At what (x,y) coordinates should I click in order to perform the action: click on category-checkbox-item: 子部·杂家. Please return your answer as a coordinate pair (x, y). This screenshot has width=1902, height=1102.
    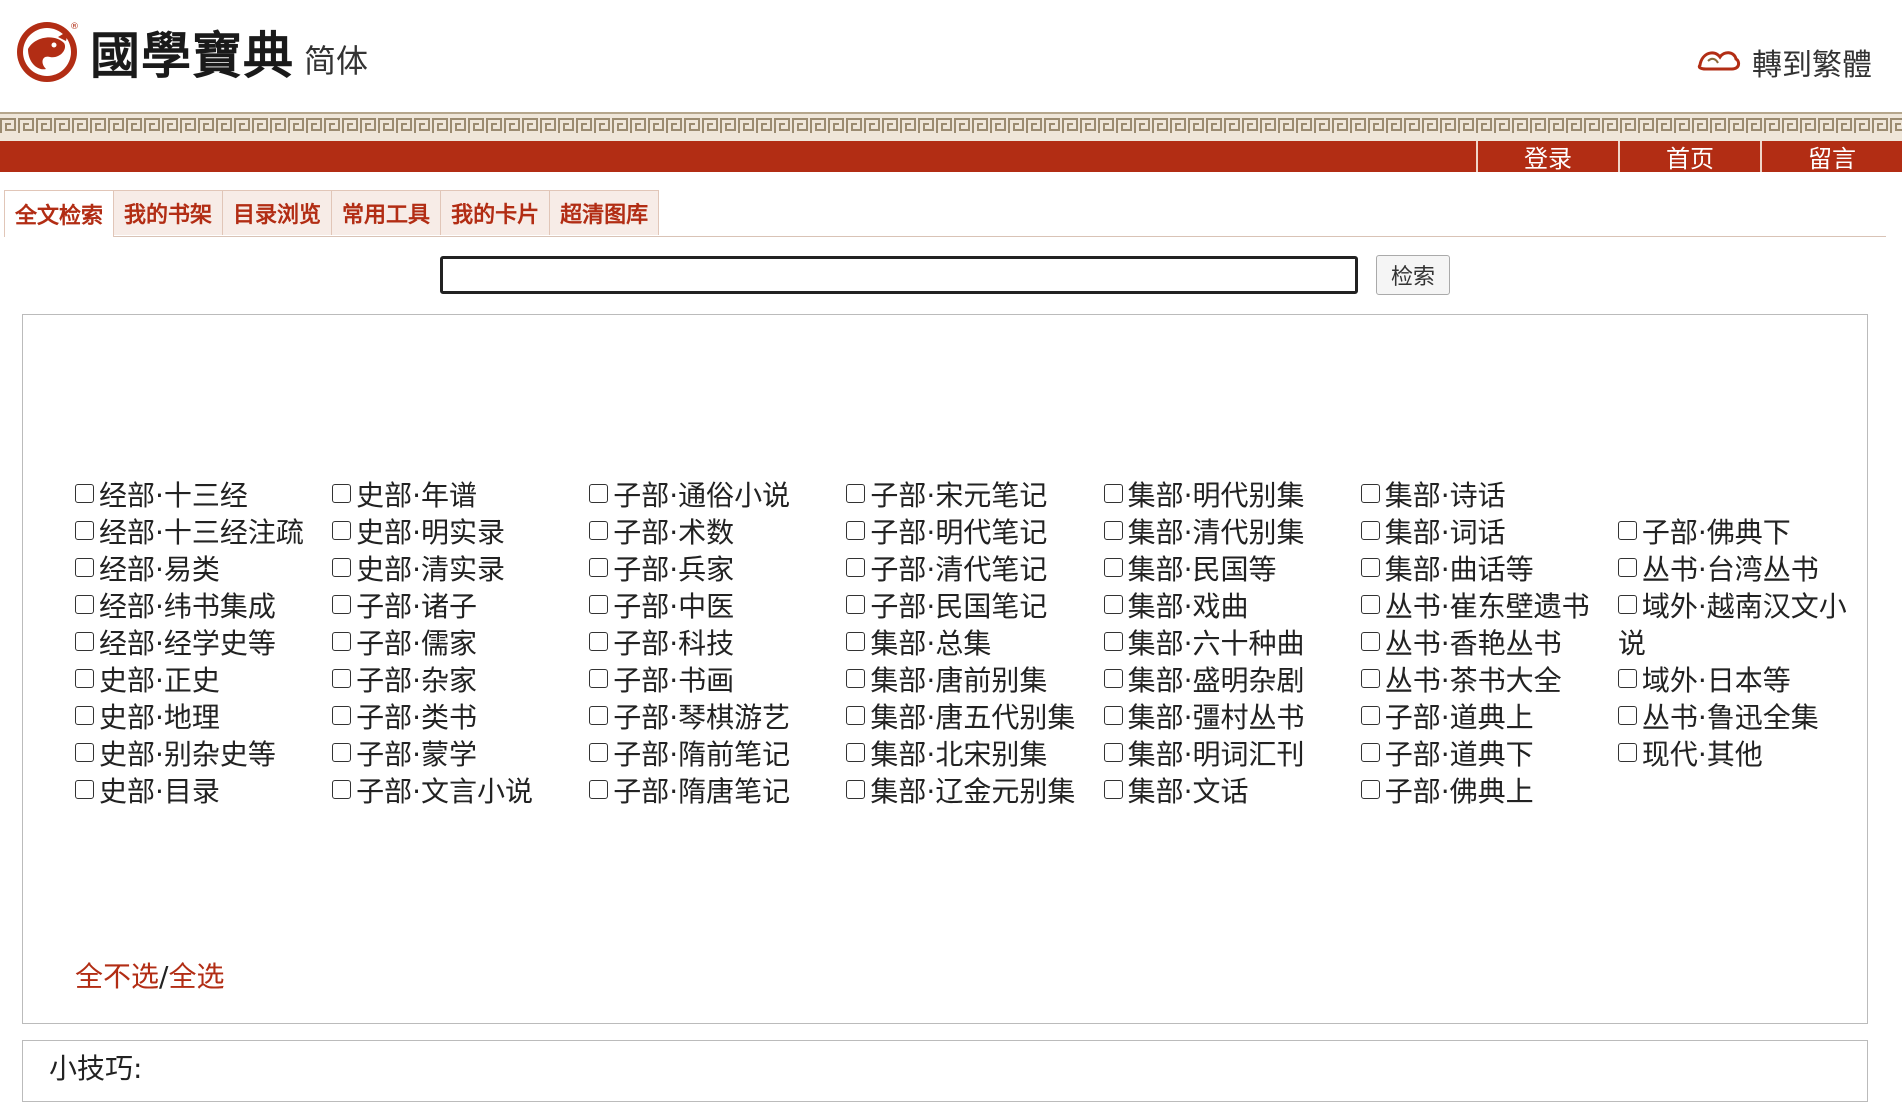
    Looking at the image, I should click on (449, 680).